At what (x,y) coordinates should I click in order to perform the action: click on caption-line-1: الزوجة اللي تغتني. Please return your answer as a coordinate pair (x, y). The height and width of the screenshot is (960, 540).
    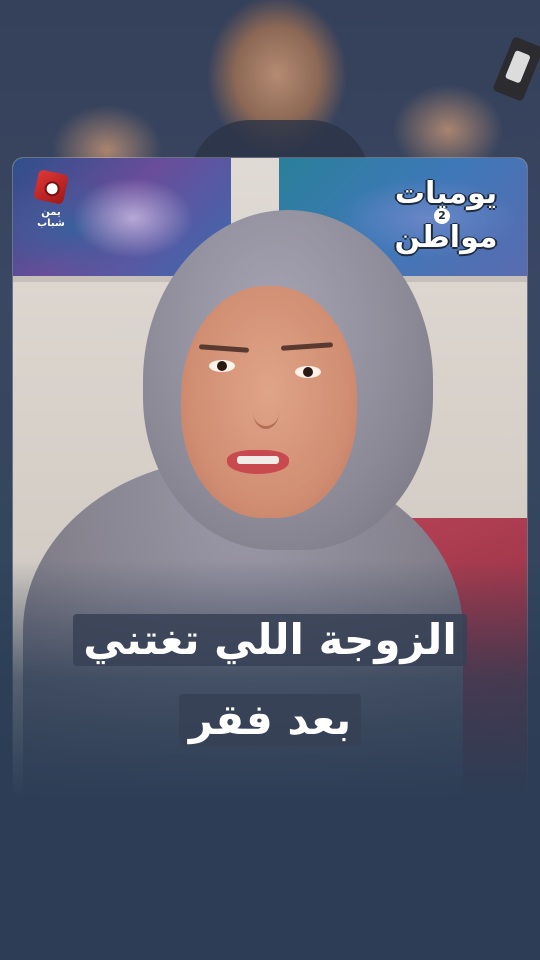
    Looking at the image, I should click on (270, 640).